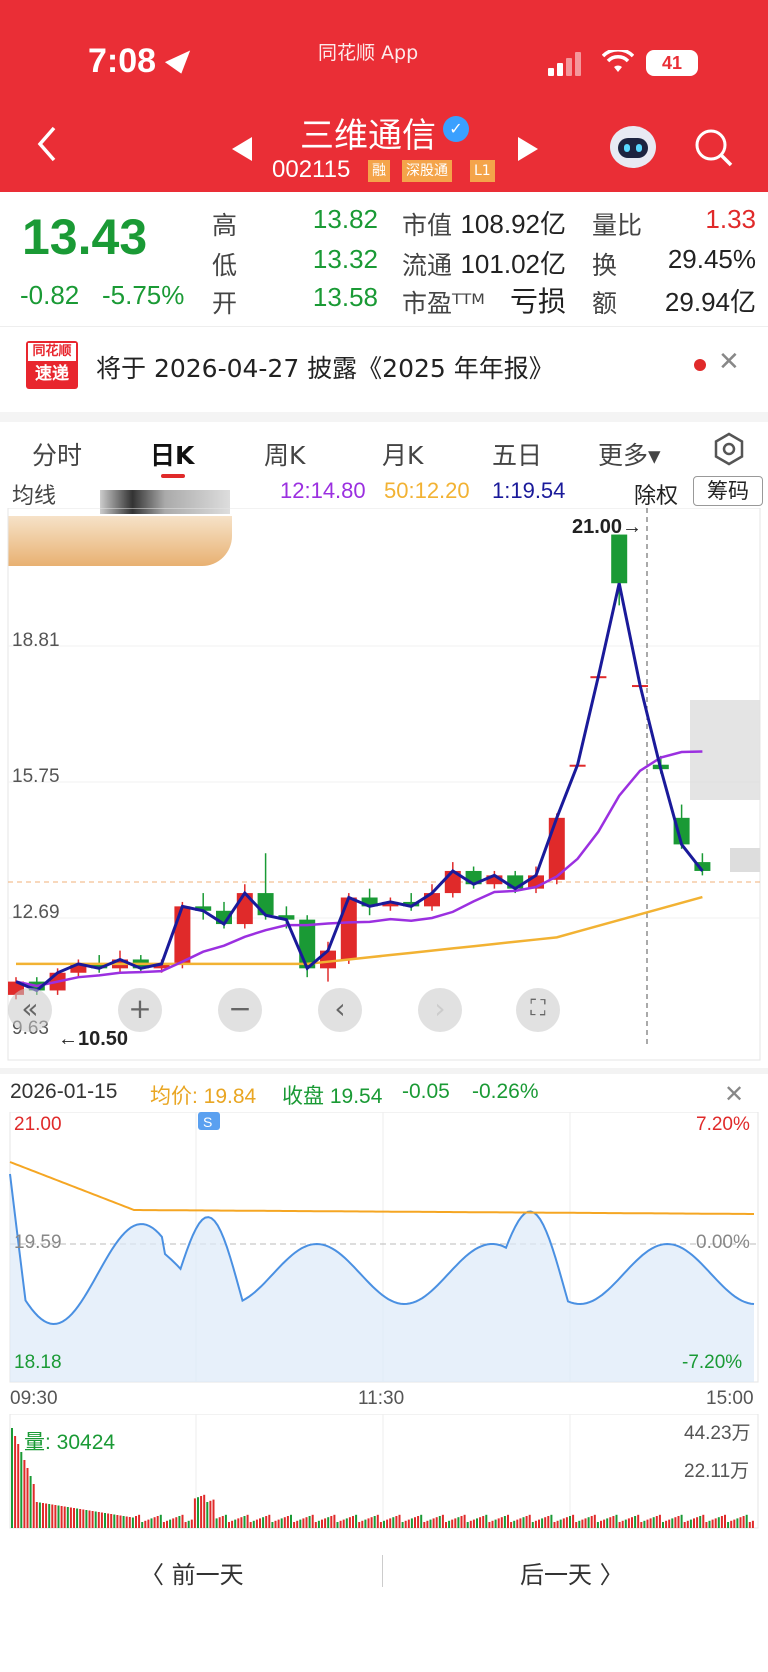 The width and height of the screenshot is (768, 1672). What do you see at coordinates (379, 171) in the screenshot?
I see `tag-margin: 融` at bounding box center [379, 171].